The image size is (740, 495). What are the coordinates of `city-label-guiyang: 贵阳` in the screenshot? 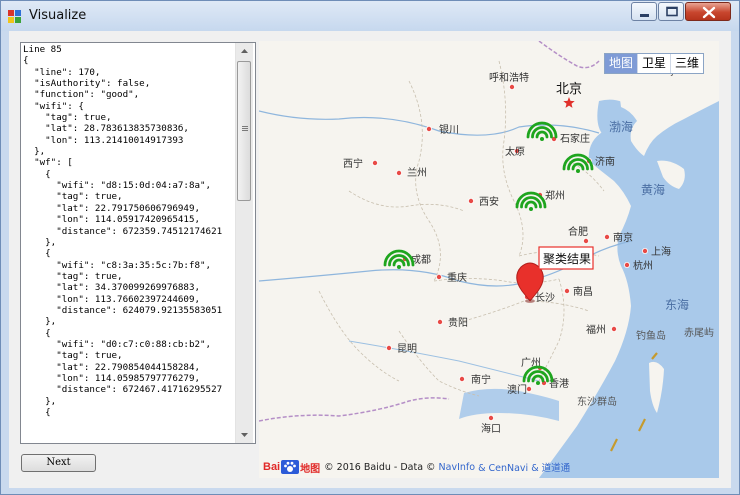 It's located at (458, 322).